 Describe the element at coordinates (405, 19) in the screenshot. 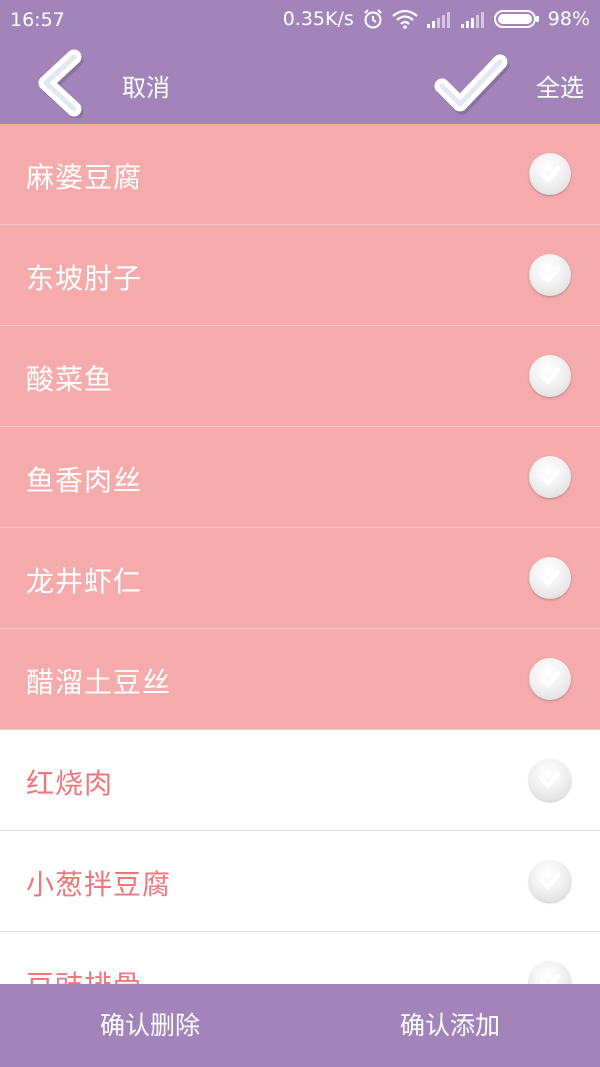

I see `wifi-icon` at that location.